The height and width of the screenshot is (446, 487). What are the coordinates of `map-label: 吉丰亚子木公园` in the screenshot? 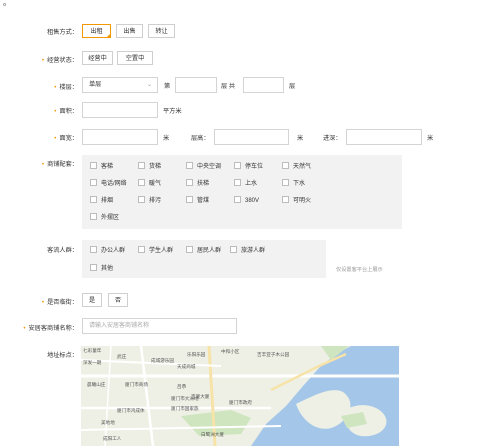 It's located at (273, 354).